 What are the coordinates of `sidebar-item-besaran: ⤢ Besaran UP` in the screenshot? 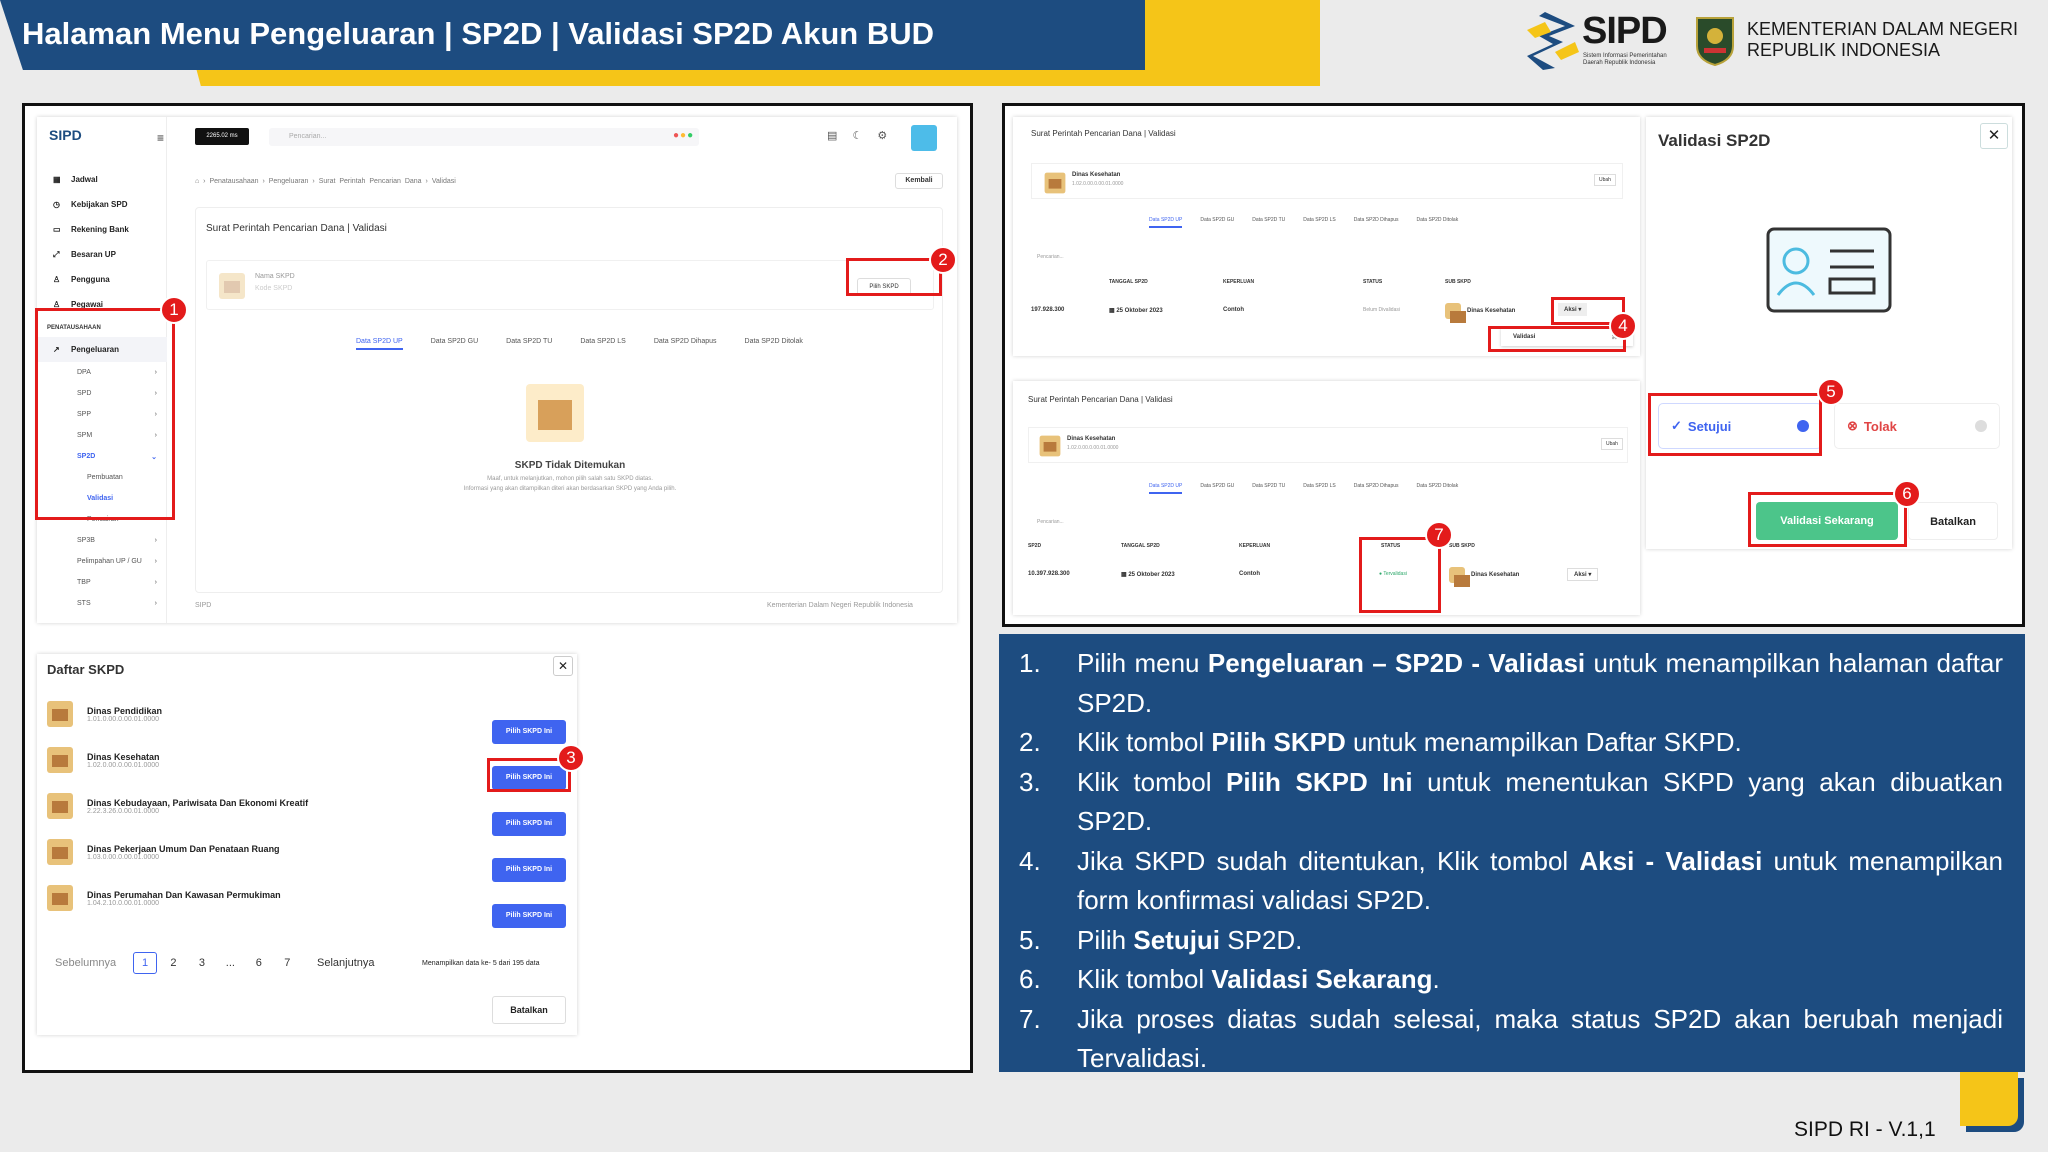 It's located at (102, 254).